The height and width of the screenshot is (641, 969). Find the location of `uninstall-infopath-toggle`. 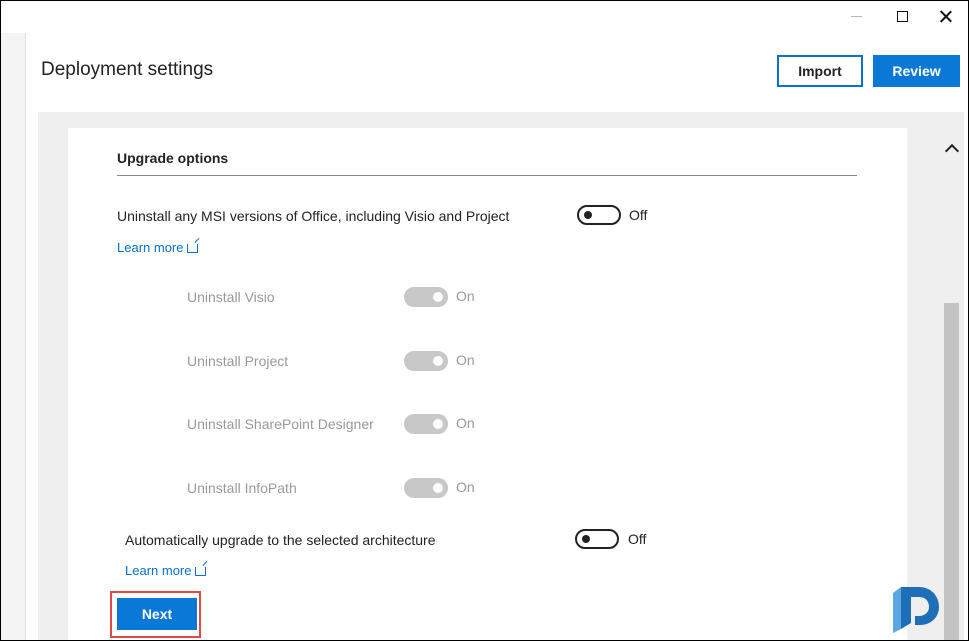

uninstall-infopath-toggle is located at coordinates (426, 488).